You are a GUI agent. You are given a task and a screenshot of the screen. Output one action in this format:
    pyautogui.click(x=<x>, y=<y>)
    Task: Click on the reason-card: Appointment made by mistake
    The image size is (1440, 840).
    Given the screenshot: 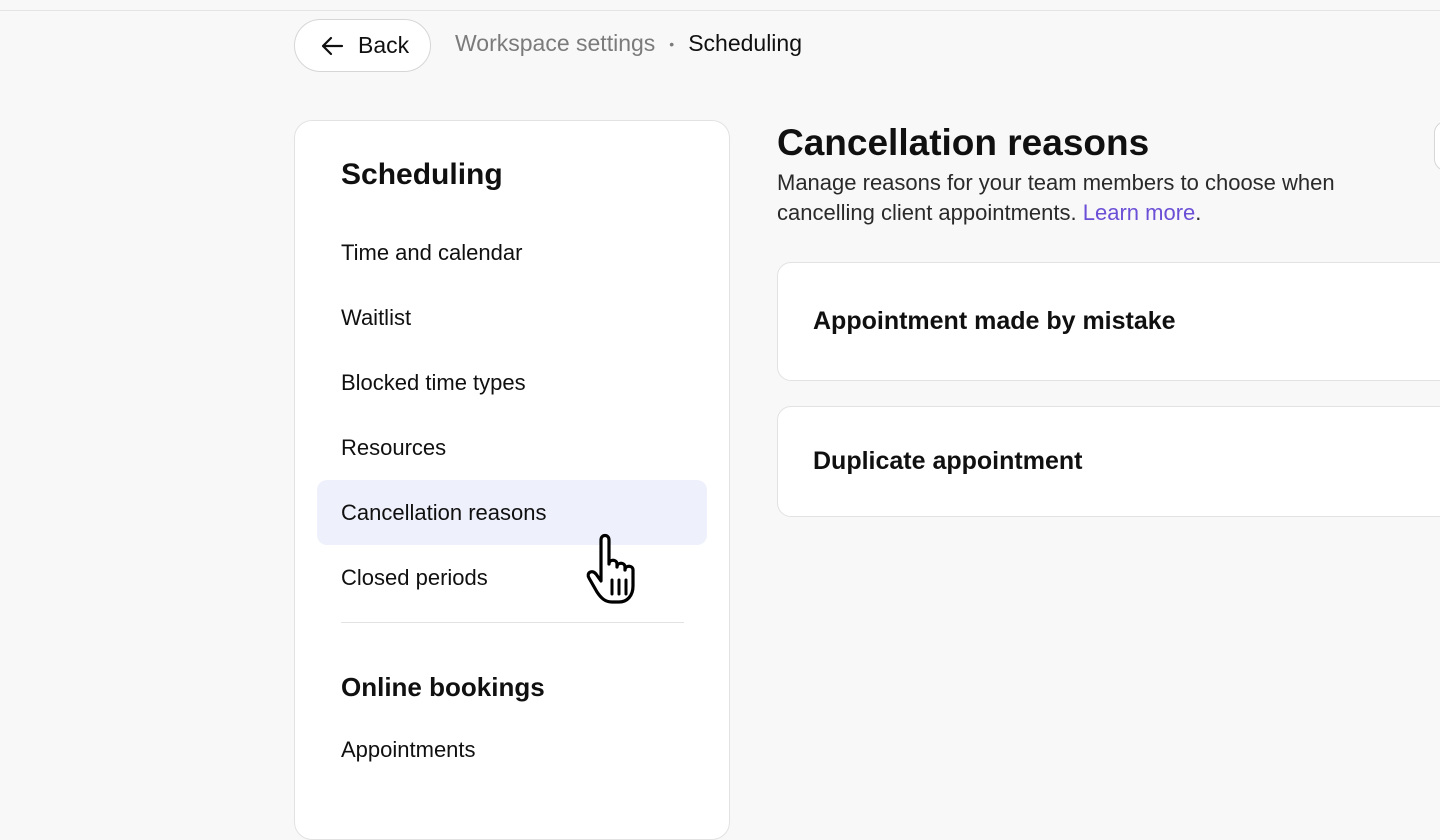 What is the action you would take?
    pyautogui.click(x=1108, y=321)
    